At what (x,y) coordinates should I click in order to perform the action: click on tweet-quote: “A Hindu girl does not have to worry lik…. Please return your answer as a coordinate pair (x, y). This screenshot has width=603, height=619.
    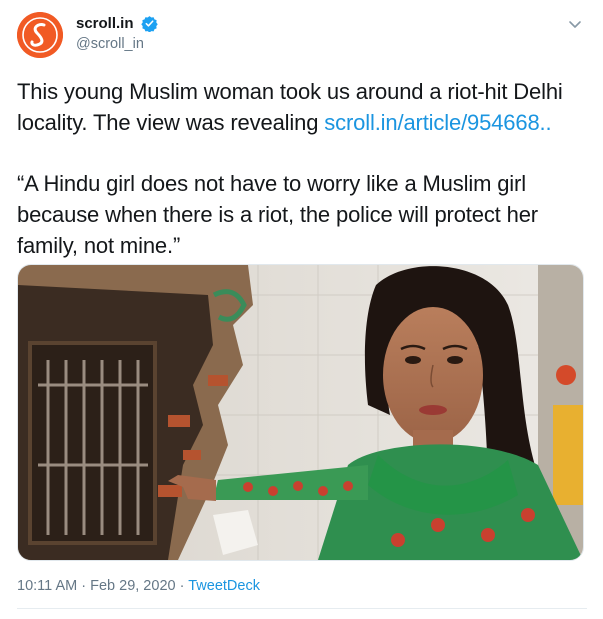
    Looking at the image, I should click on (277, 214).